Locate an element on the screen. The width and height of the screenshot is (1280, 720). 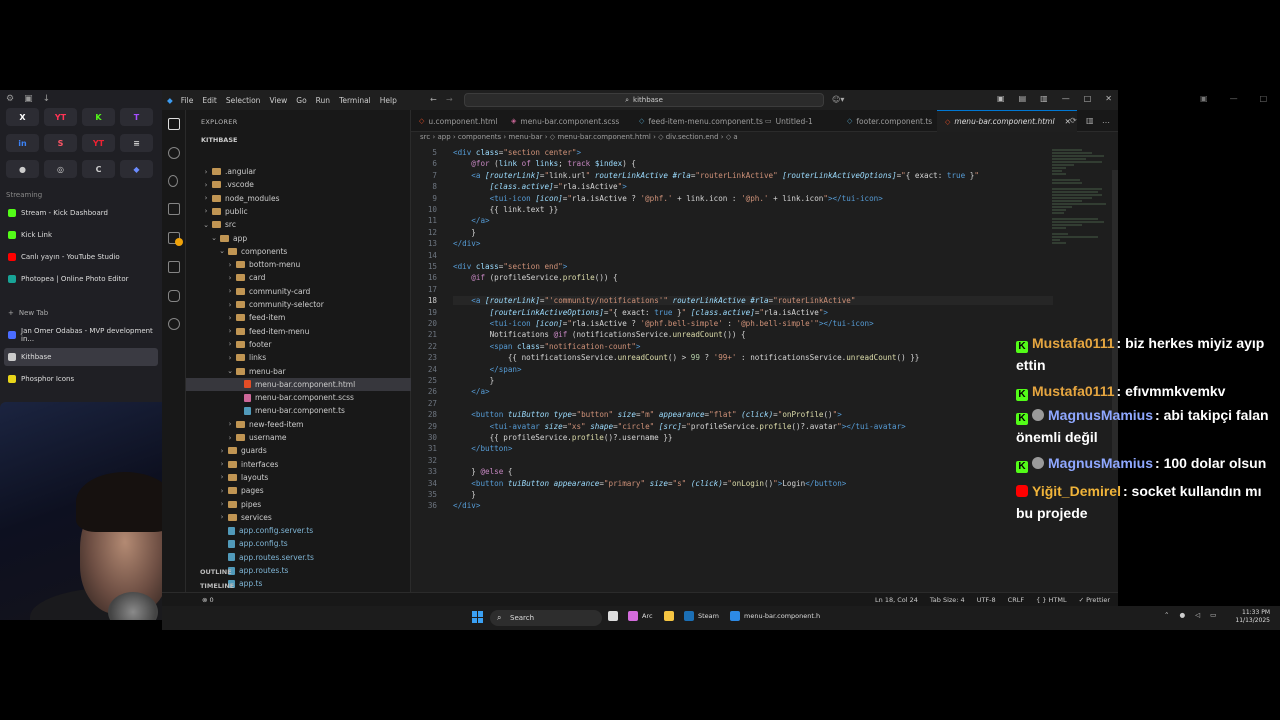
taskbar-item-steam: Steam is located at coordinates (701, 616).